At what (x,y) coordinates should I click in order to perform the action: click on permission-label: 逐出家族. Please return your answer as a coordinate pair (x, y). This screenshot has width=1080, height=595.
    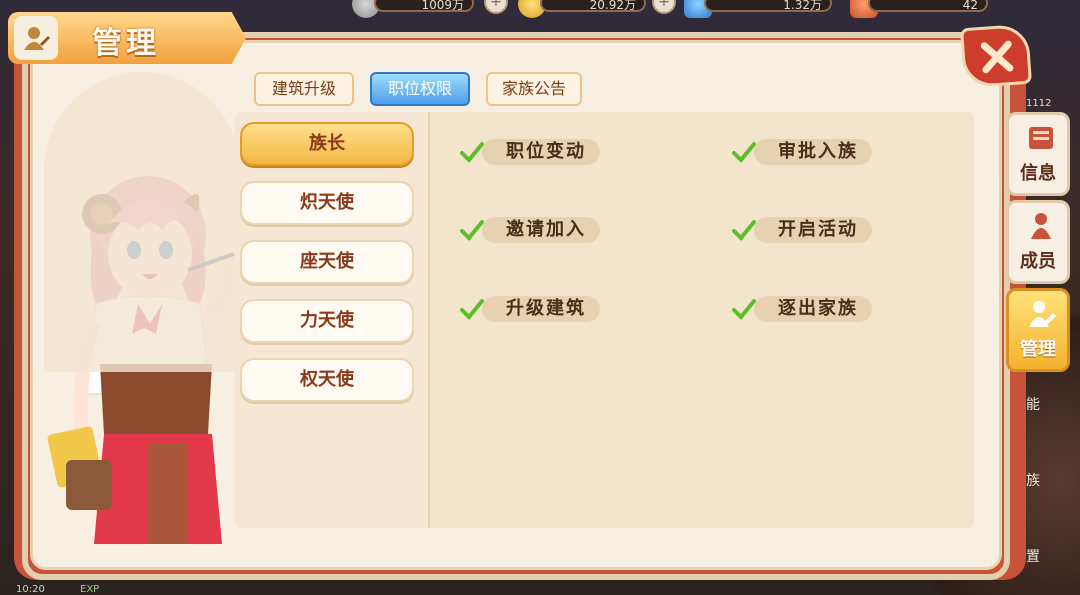
    Looking at the image, I should click on (813, 309).